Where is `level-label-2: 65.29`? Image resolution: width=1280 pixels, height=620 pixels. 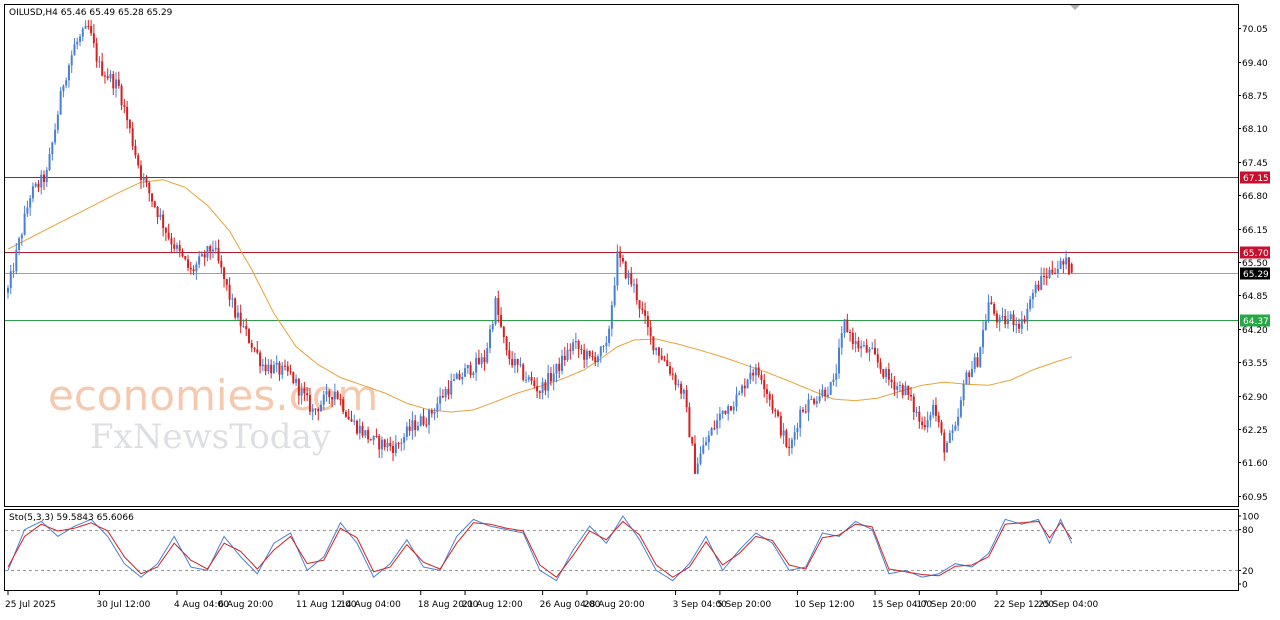 level-label-2: 65.29 is located at coordinates (1256, 275).